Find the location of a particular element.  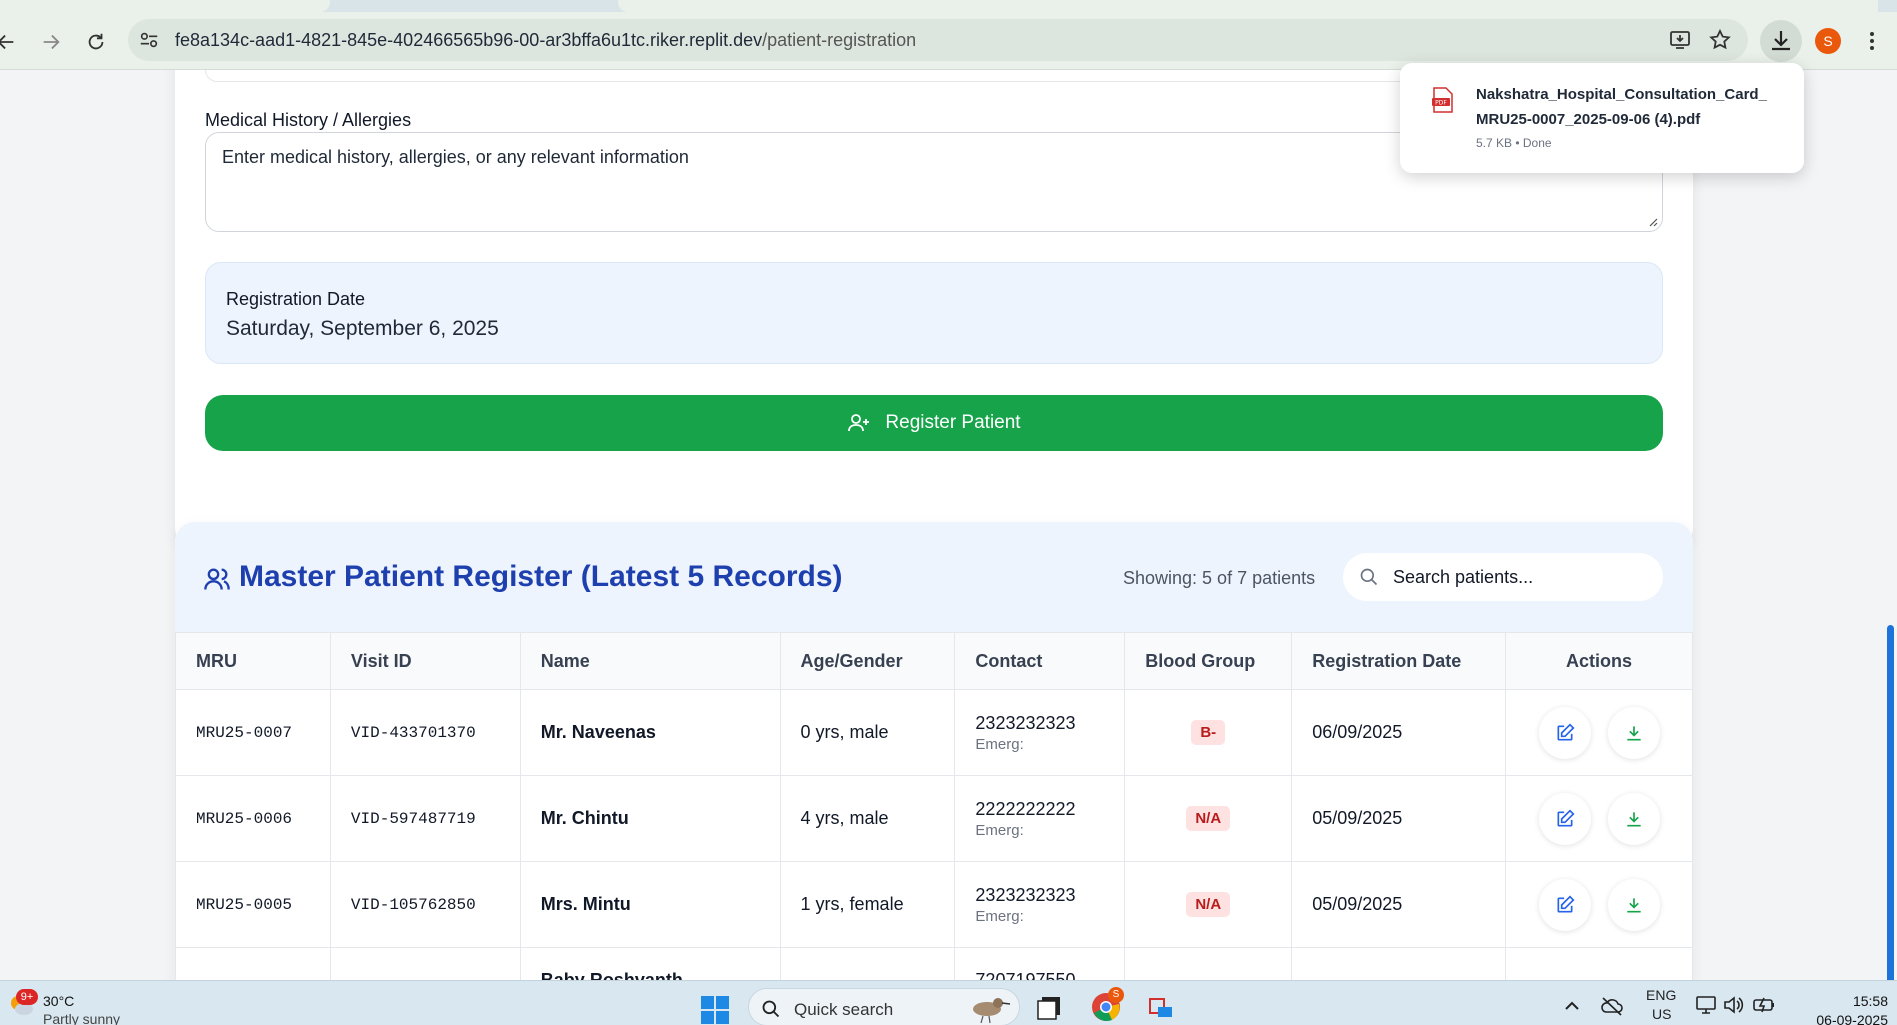

weather-temperature: 30°C is located at coordinates (58, 1001).